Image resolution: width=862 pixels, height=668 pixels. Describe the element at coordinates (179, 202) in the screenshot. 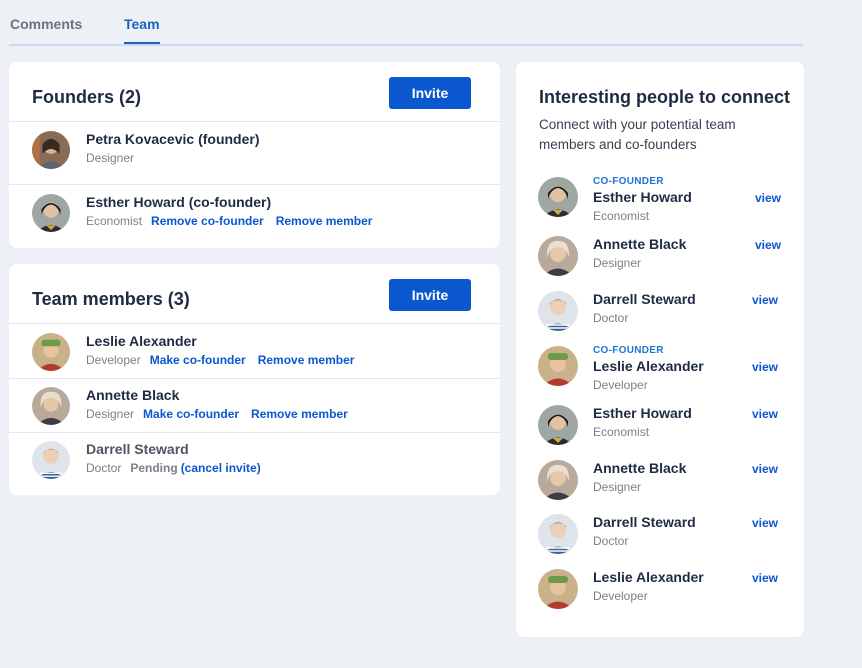

I see `person-name: Esther Howard (co-founder)` at that location.